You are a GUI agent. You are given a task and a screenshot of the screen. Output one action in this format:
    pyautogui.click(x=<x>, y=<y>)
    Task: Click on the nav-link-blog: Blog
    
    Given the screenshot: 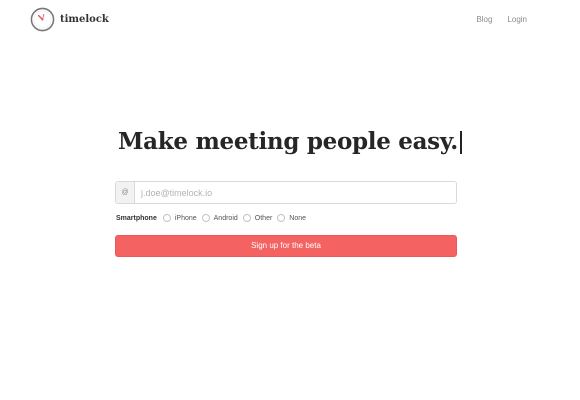 What is the action you would take?
    pyautogui.click(x=484, y=19)
    